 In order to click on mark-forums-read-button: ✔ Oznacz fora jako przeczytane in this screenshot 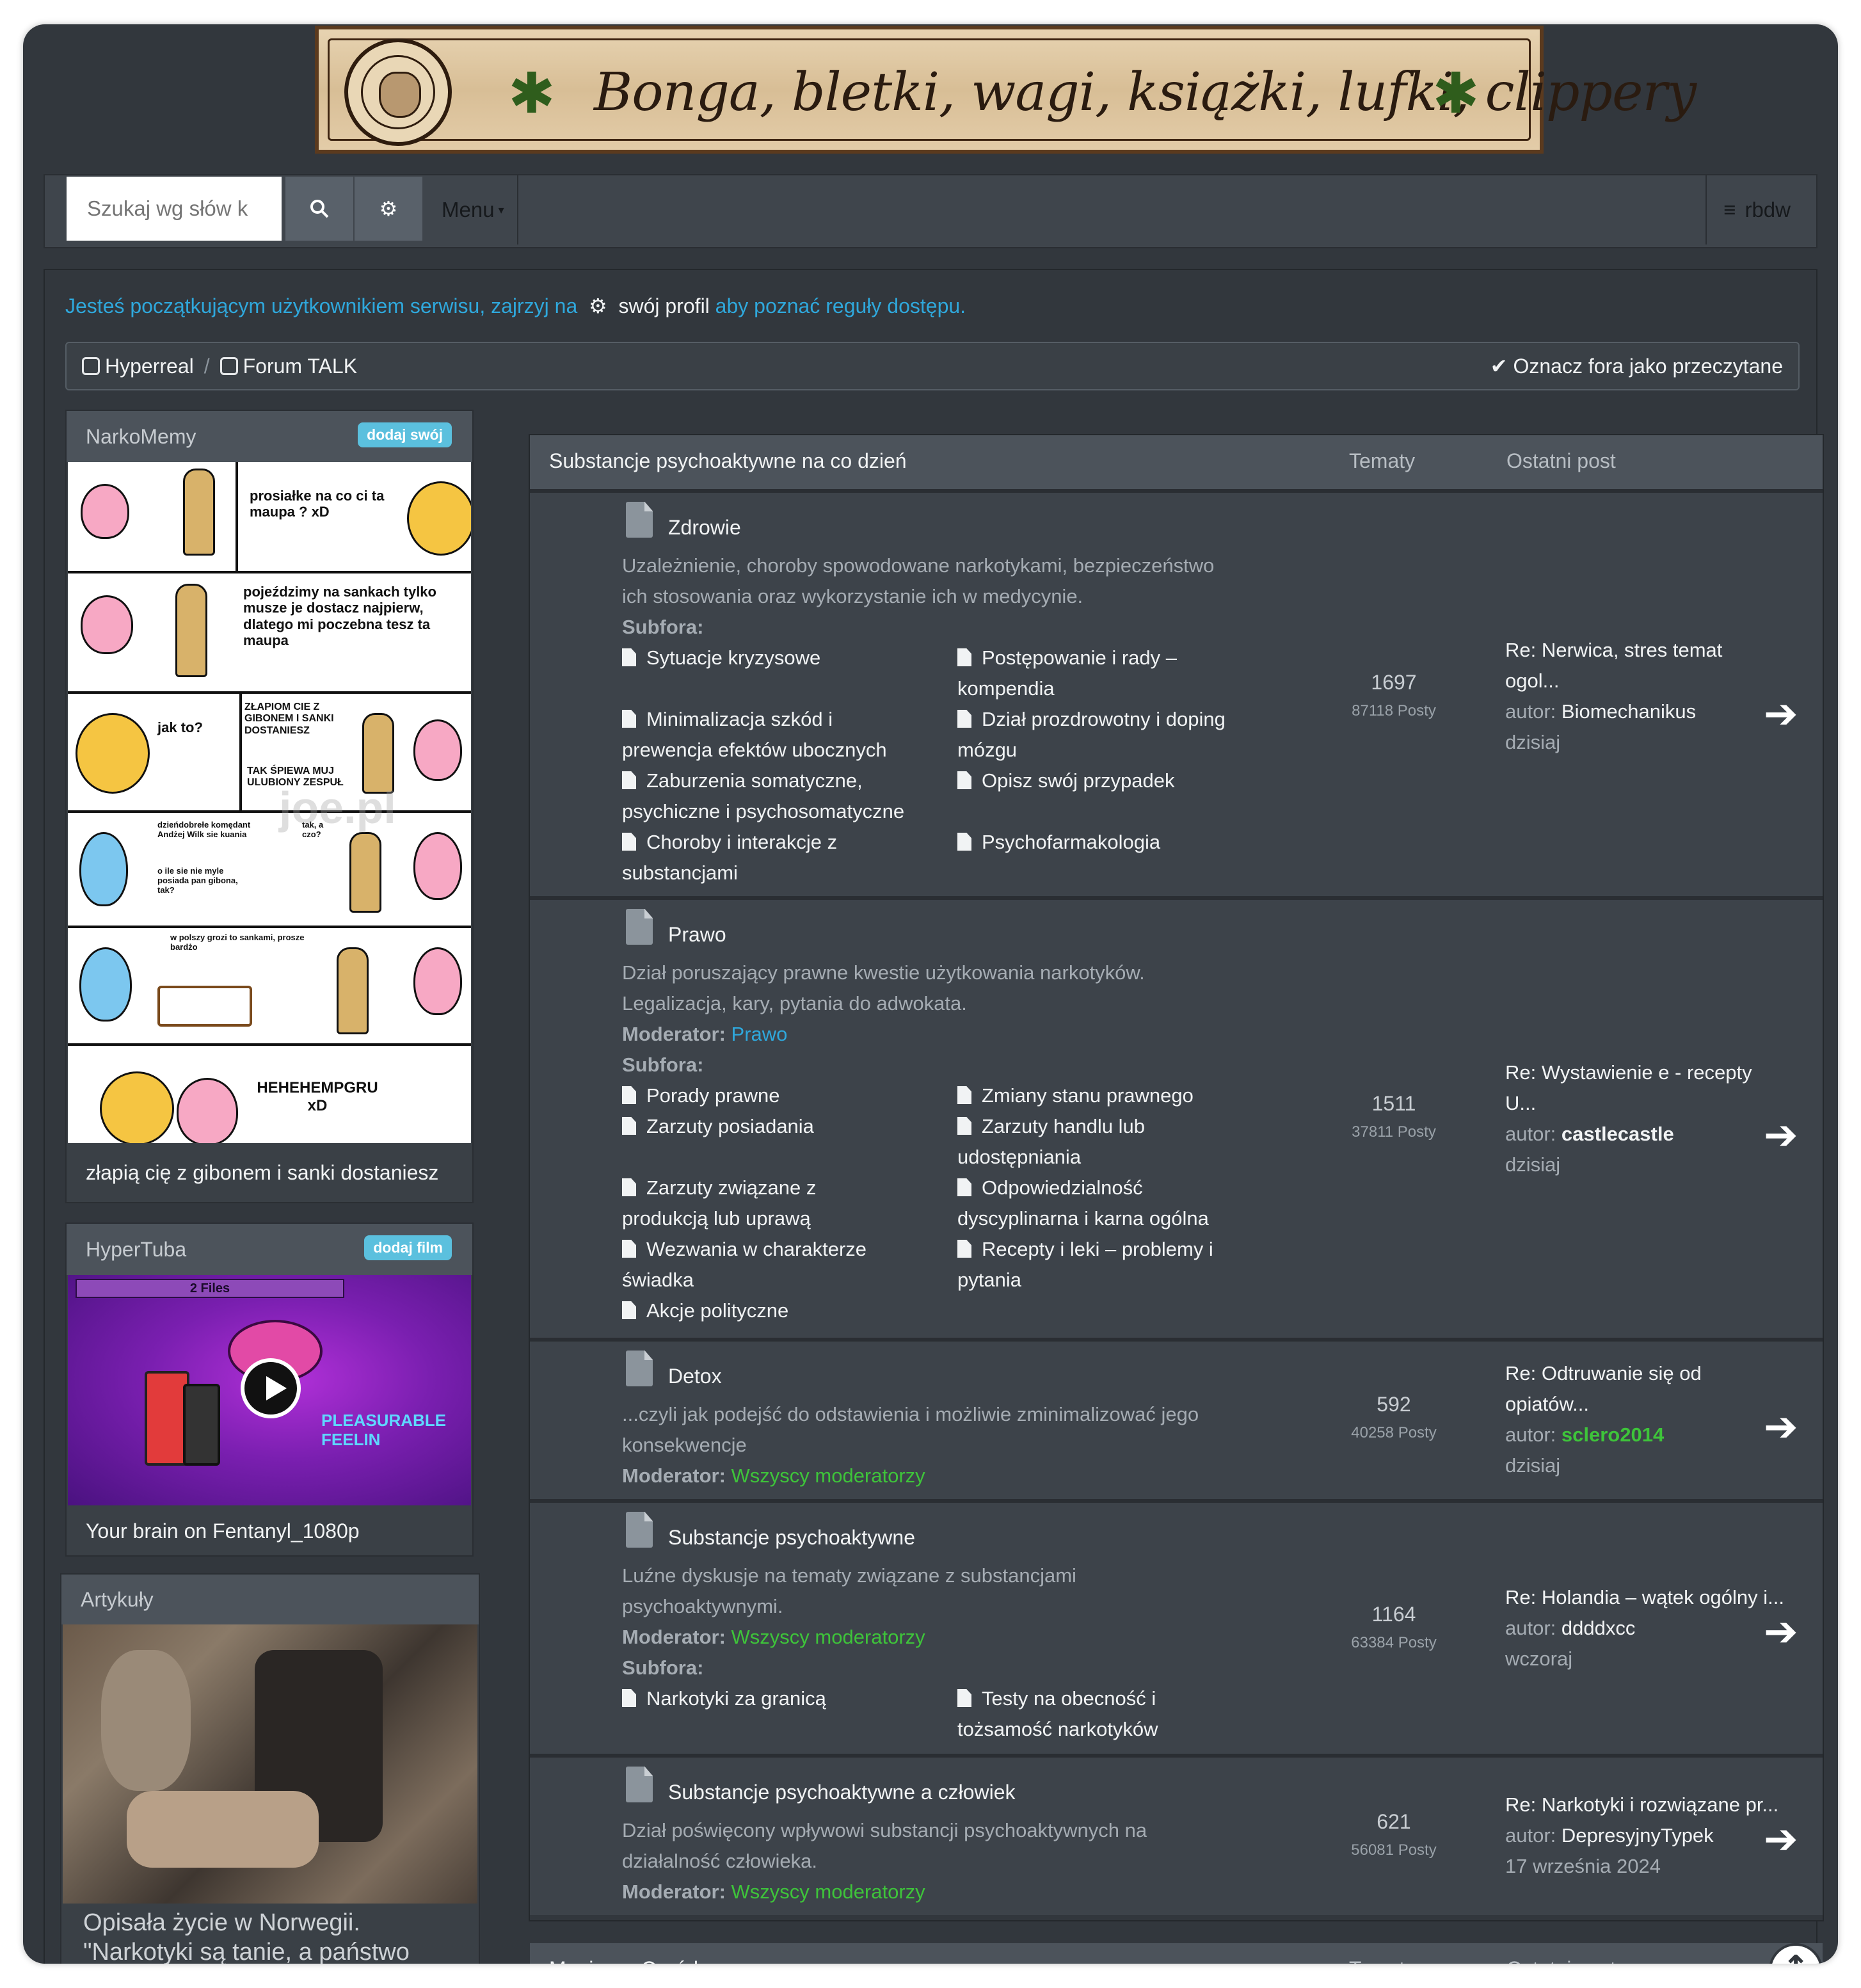, I will do `click(1636, 366)`.